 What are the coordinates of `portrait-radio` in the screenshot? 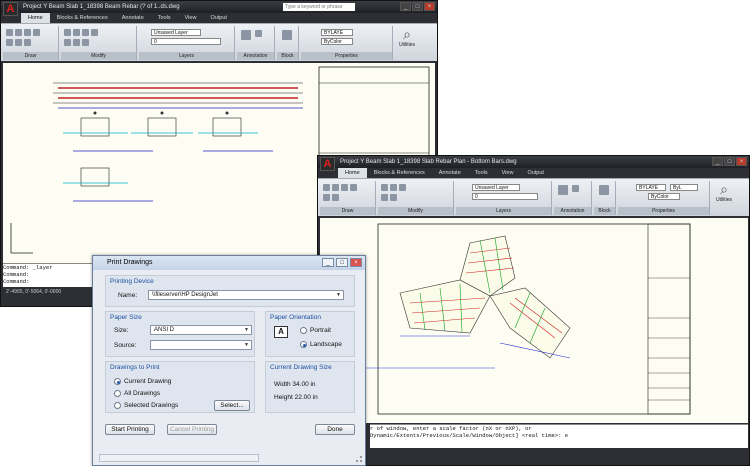 It's located at (303, 330).